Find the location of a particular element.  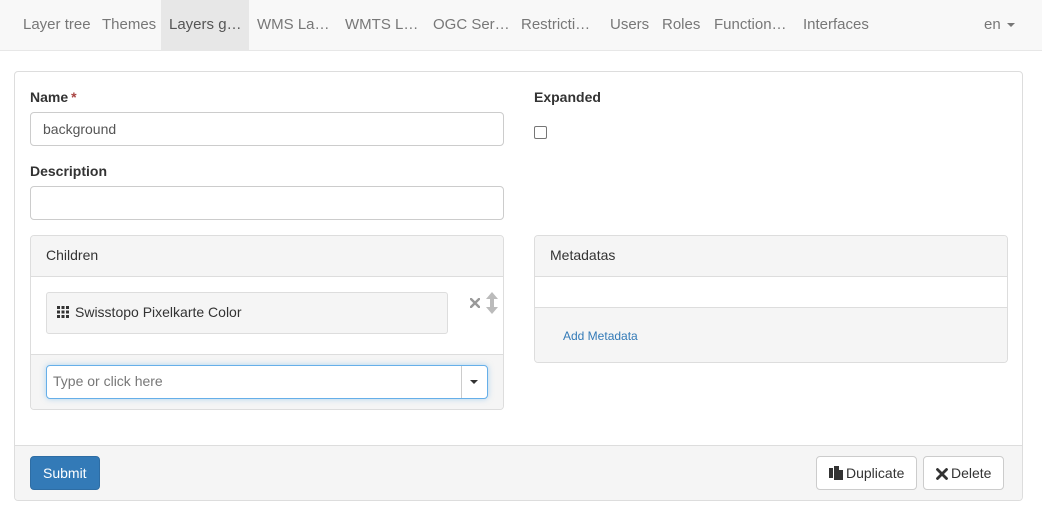

tab-interfaces: Interfaces is located at coordinates (836, 25).